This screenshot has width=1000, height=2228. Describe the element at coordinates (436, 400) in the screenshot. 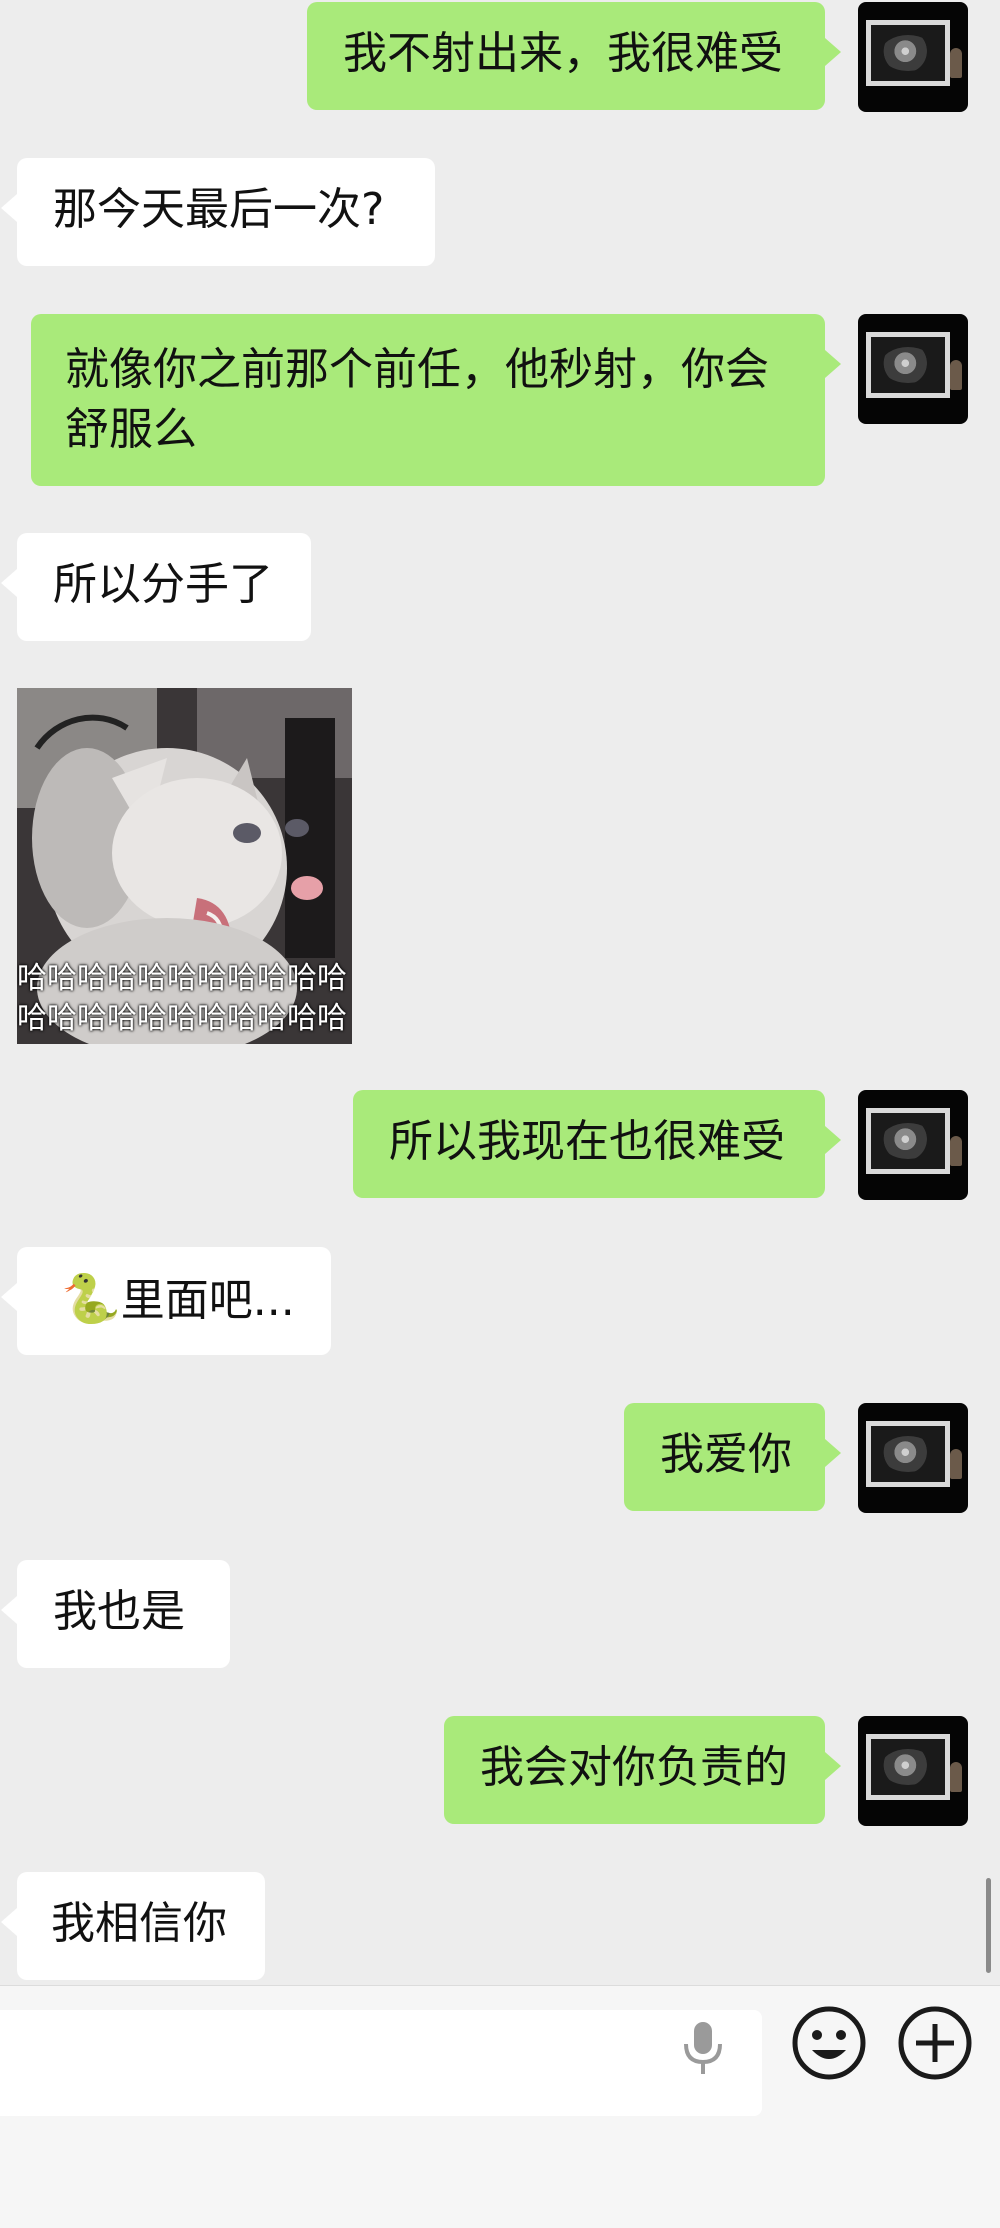

I see `message-bubble: 就像你之前那个前任，他秒射，你会舒服么` at that location.